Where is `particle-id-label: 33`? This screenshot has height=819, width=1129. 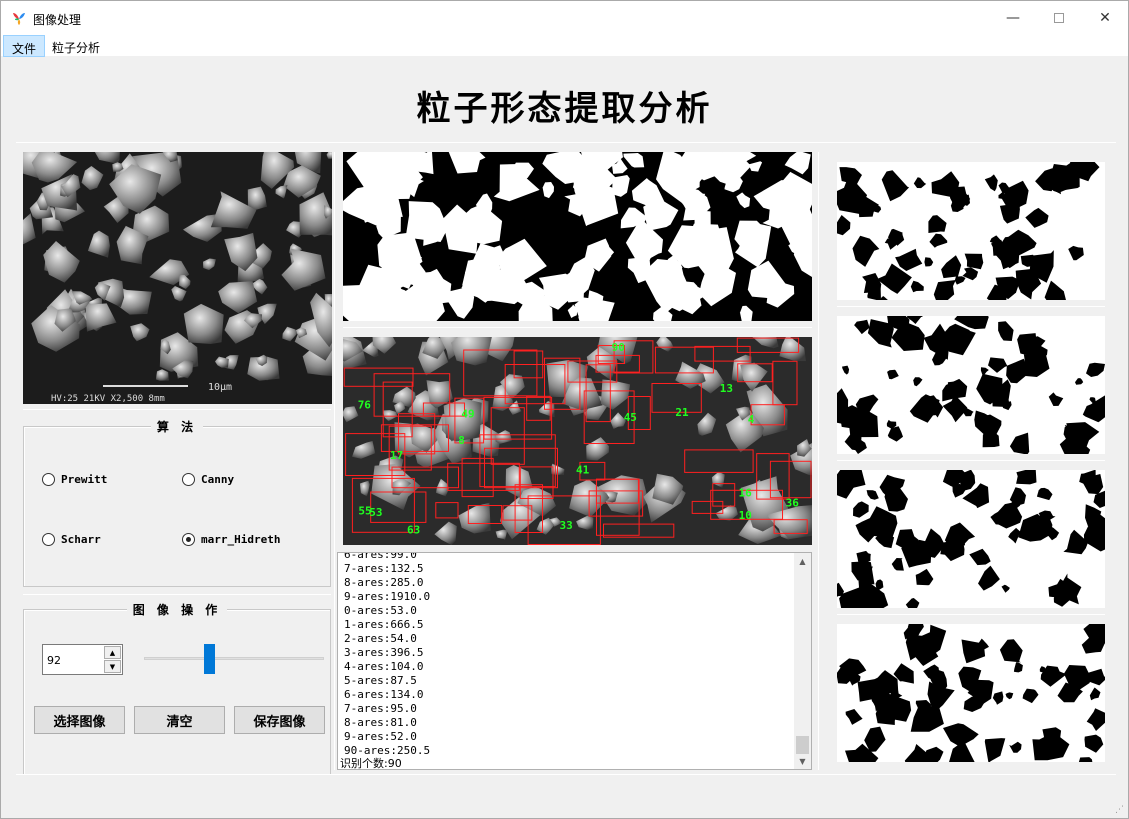 particle-id-label: 33 is located at coordinates (566, 525).